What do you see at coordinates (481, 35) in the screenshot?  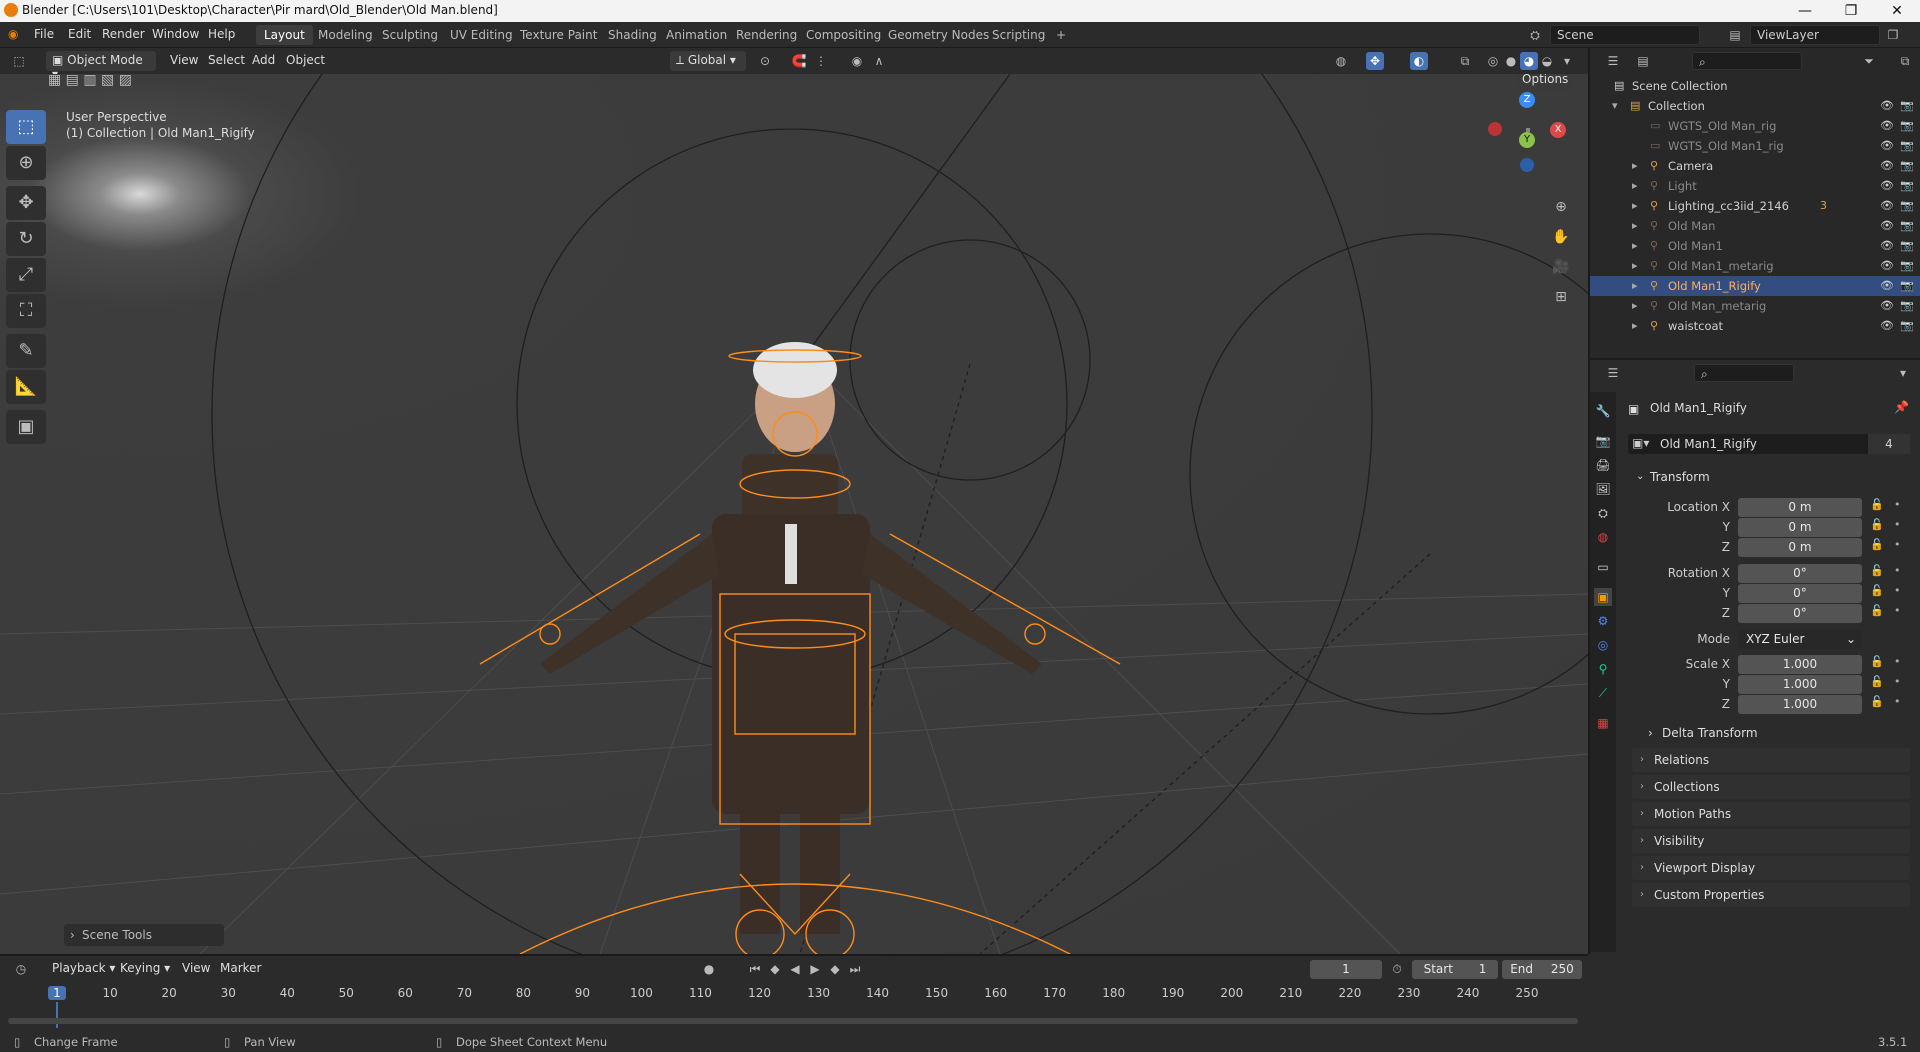 I see `tab-uv-editing: UV Editing` at bounding box center [481, 35].